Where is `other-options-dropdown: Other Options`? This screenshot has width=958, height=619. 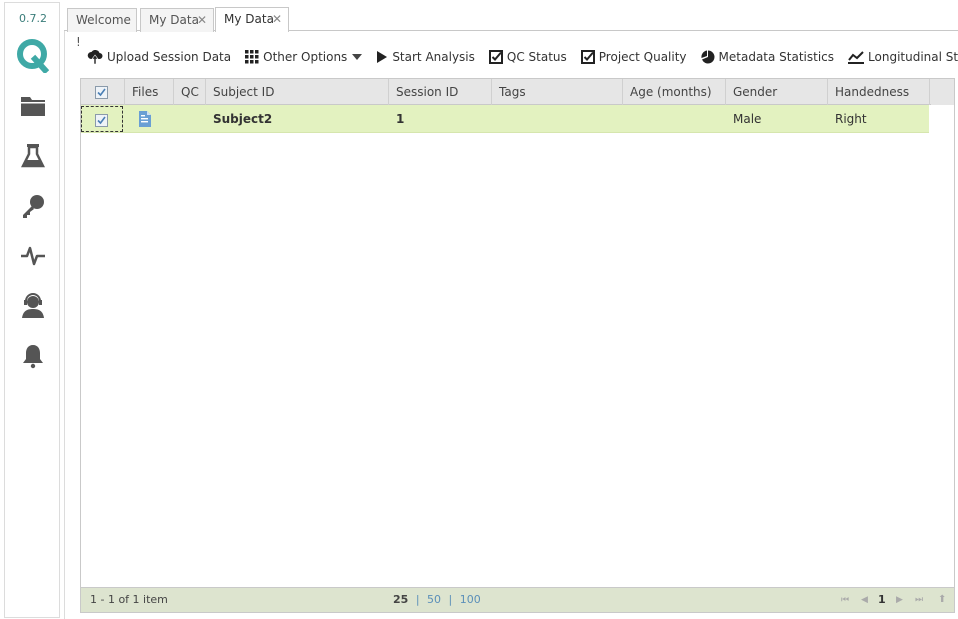
other-options-dropdown: Other Options is located at coordinates (303, 57).